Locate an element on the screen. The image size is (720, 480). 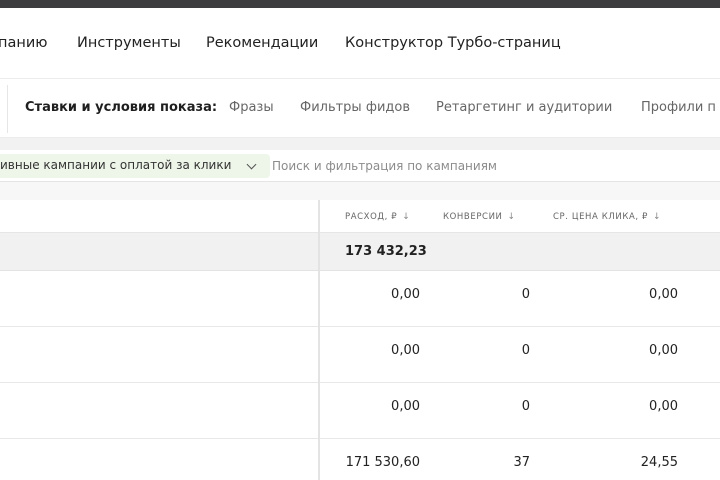
column-header-avg-cpc: СР. ЦЕНА КЛИКА, ₽ ↓ is located at coordinates (607, 217).